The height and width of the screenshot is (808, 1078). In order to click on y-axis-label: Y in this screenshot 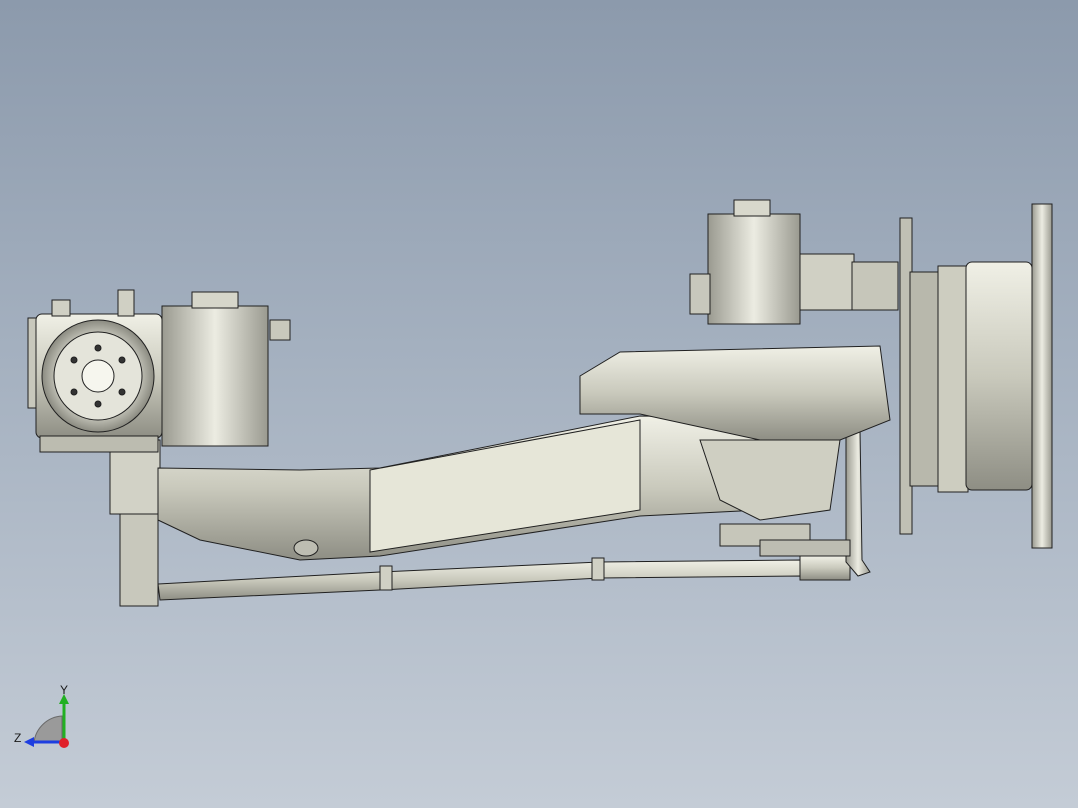, I will do `click(64, 690)`.